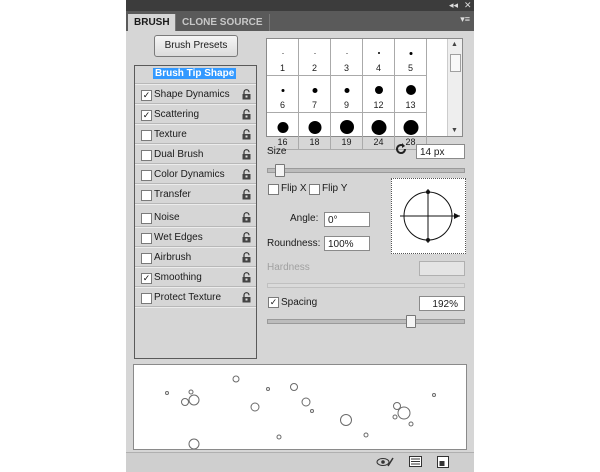 The width and height of the screenshot is (600, 472). What do you see at coordinates (379, 57) in the screenshot?
I see `brush-tip-cell: 4` at bounding box center [379, 57].